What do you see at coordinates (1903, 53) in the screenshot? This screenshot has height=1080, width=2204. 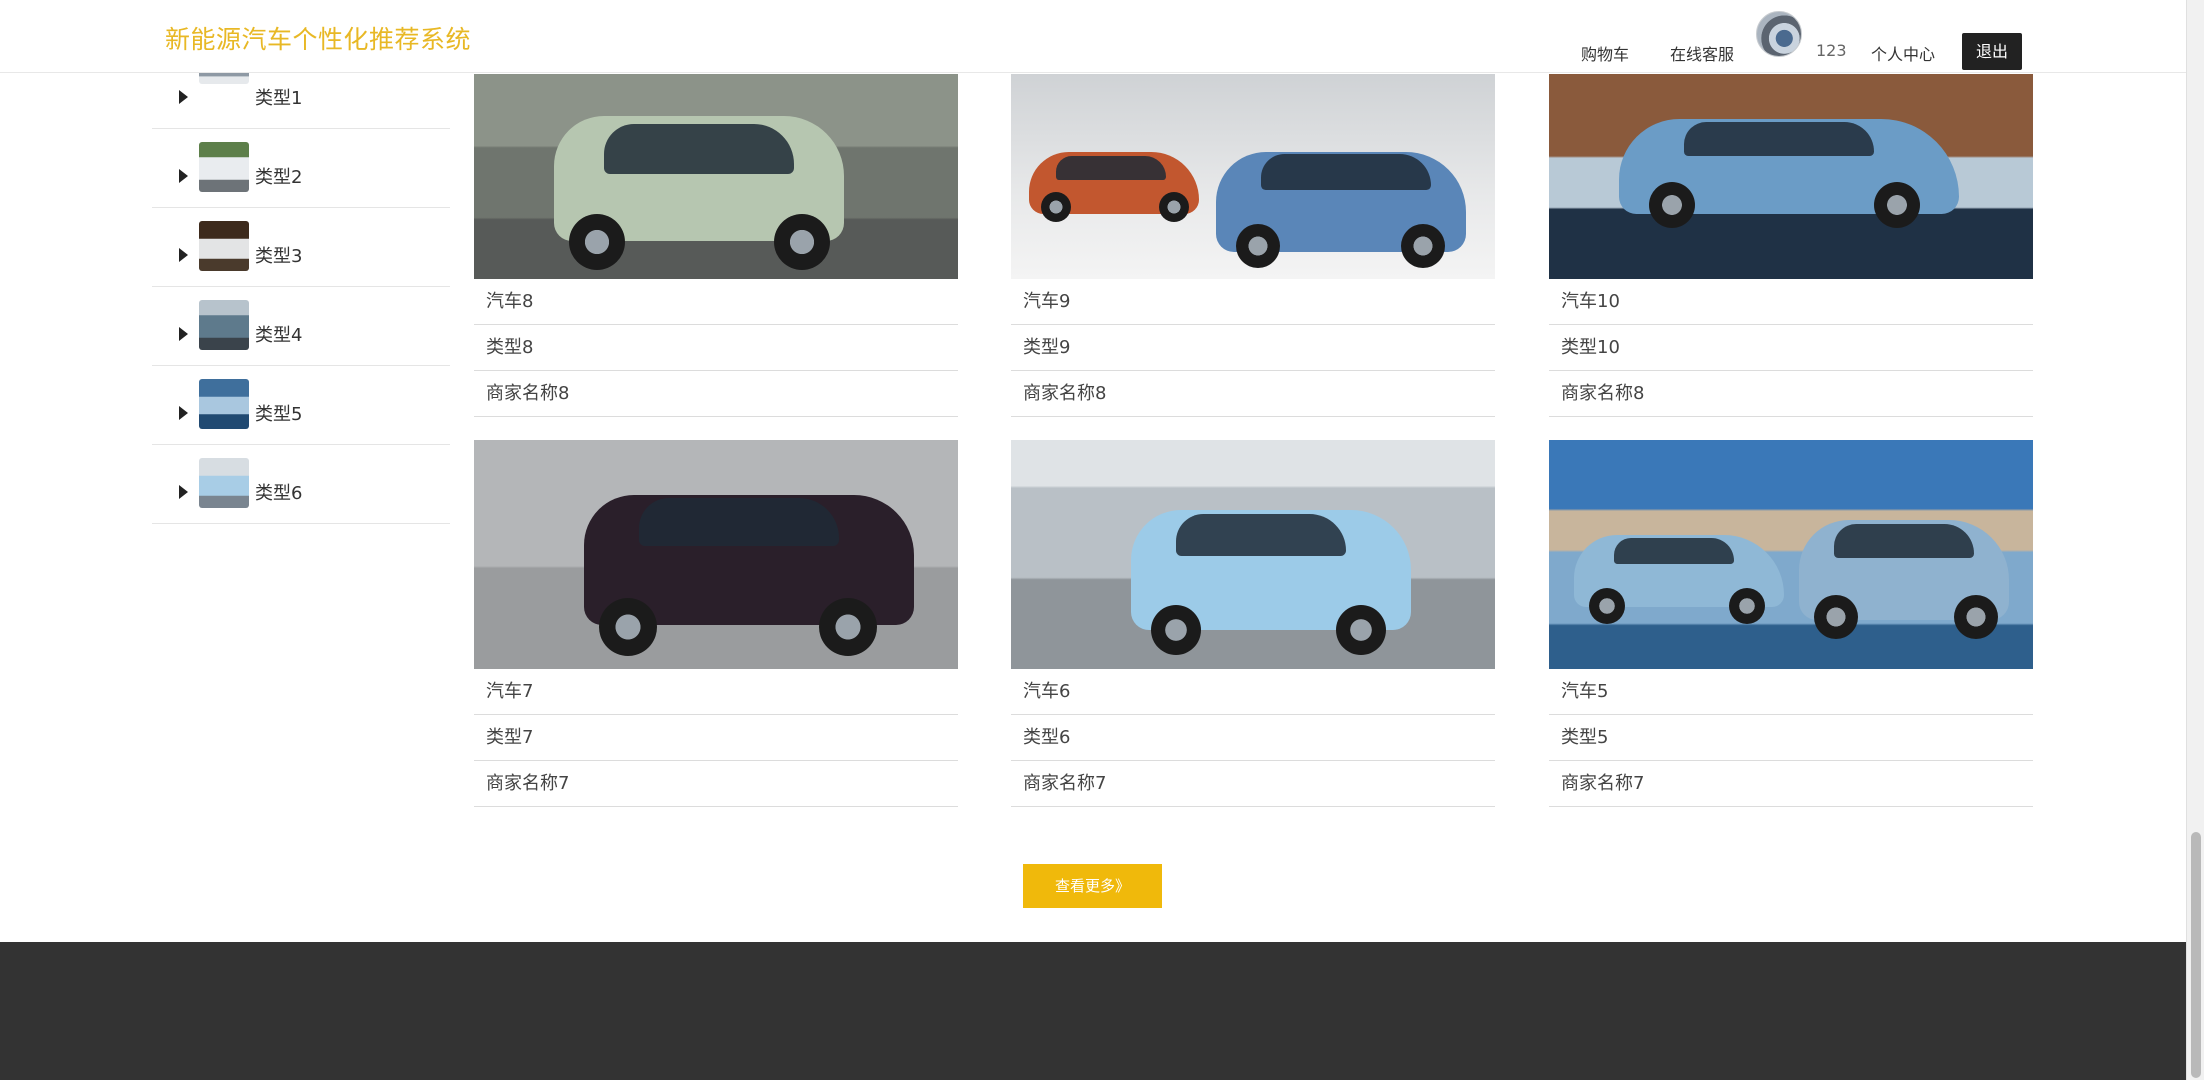 I see `nav-profile-link: 个人中心` at bounding box center [1903, 53].